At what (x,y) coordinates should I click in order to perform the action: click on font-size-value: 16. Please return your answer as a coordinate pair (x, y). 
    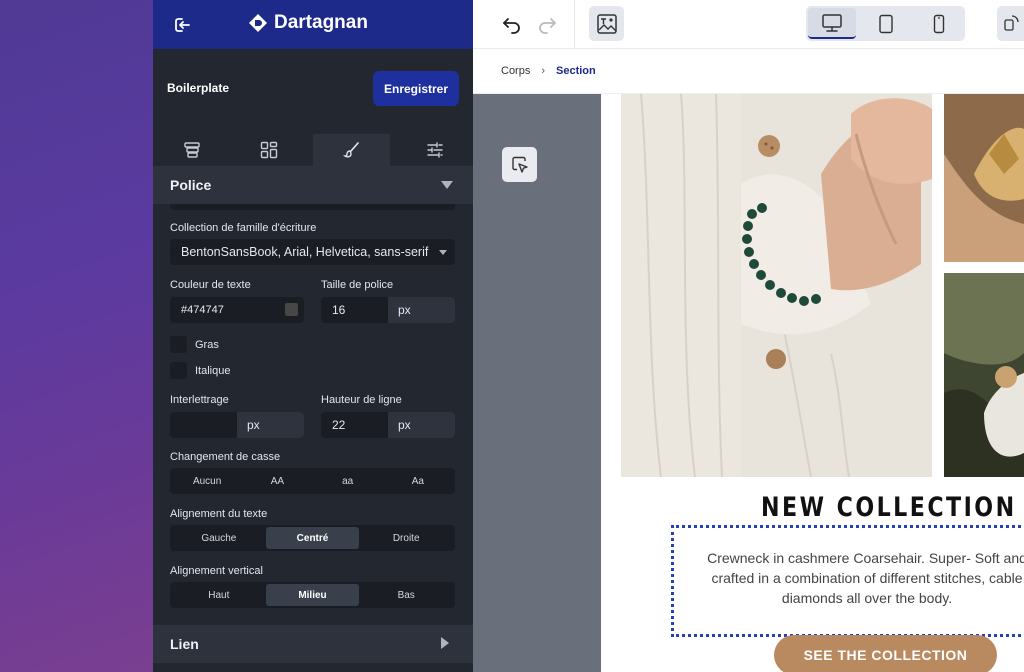
    Looking at the image, I should click on (339, 310).